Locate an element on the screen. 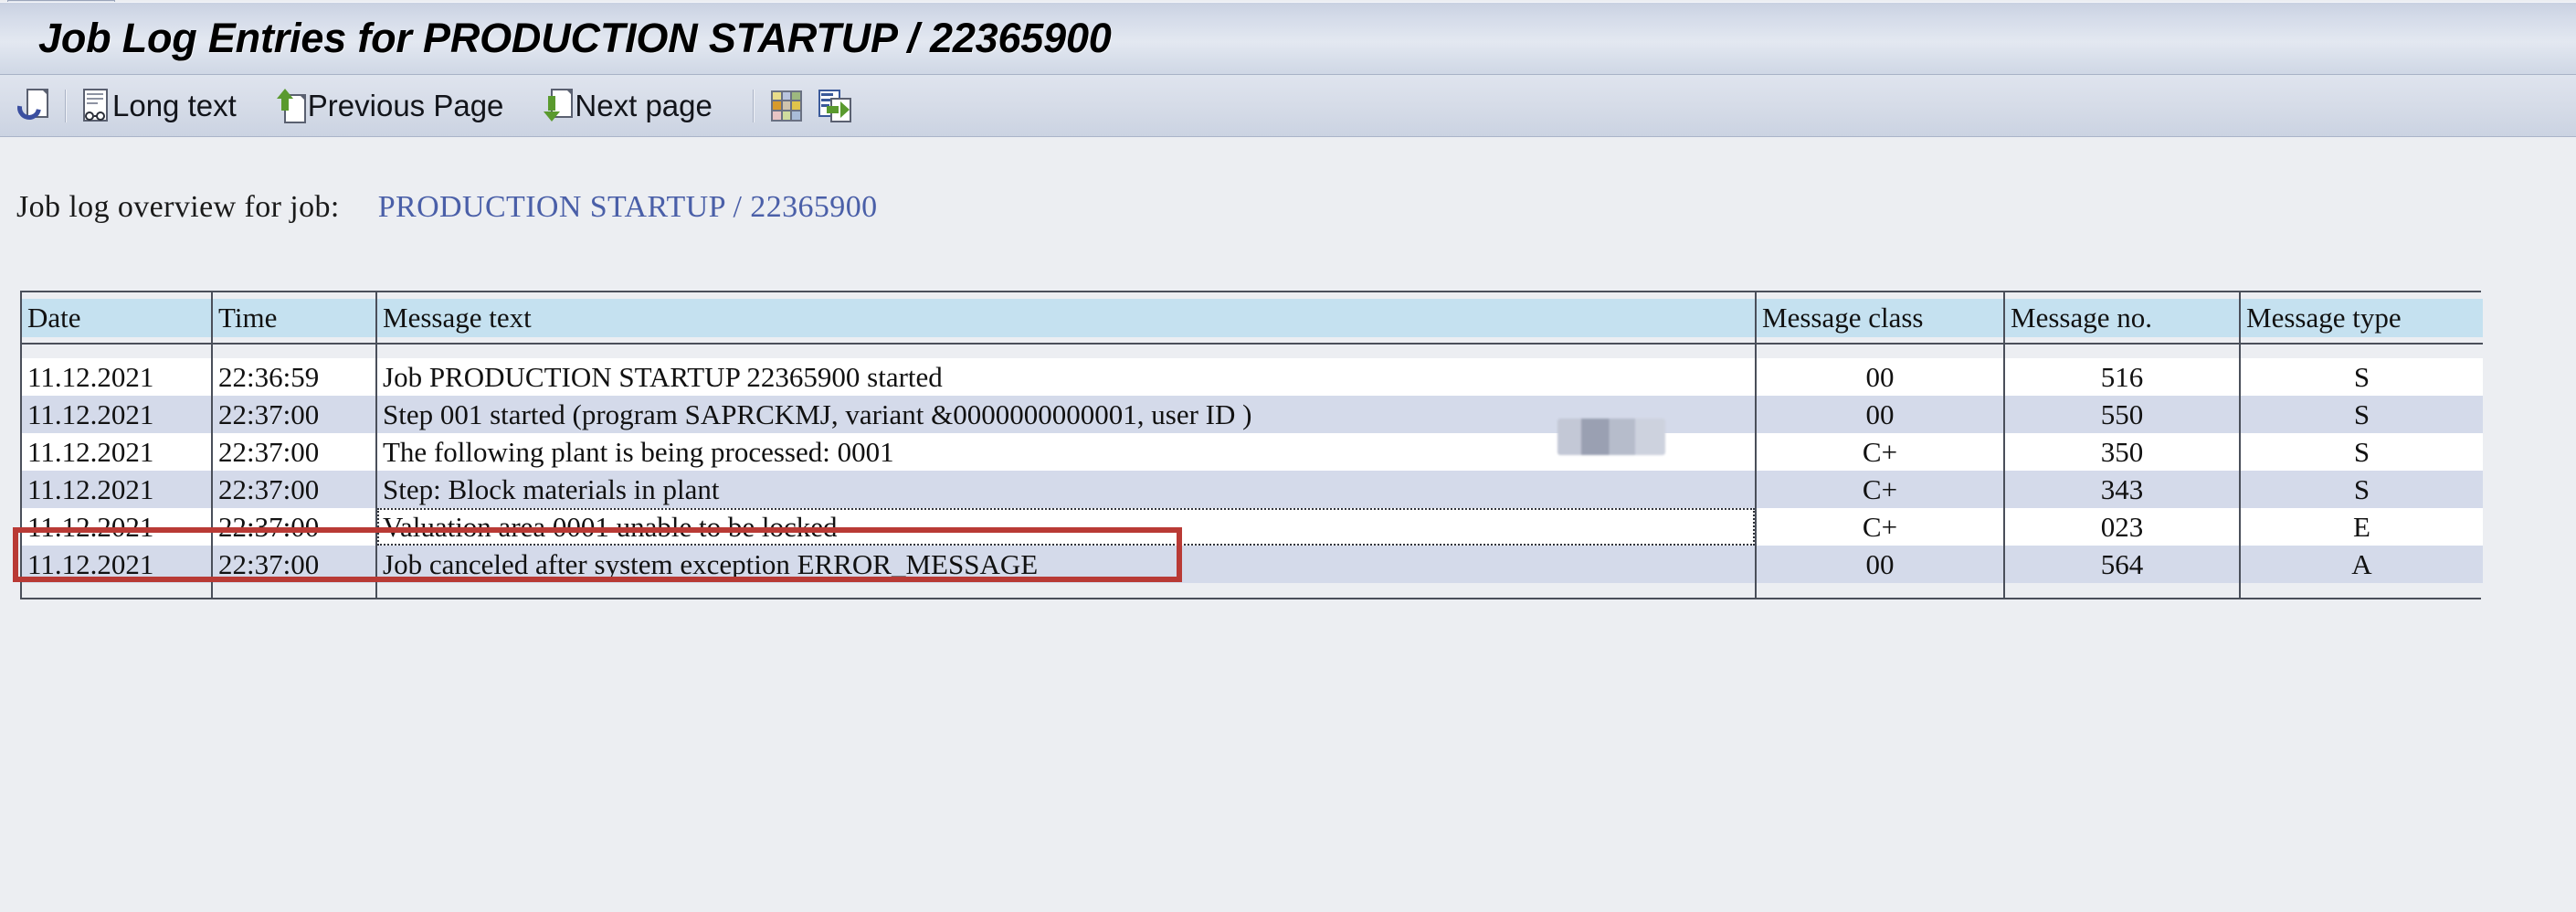 The image size is (2576, 912). column-header-message-class: Message class is located at coordinates (1880, 318).